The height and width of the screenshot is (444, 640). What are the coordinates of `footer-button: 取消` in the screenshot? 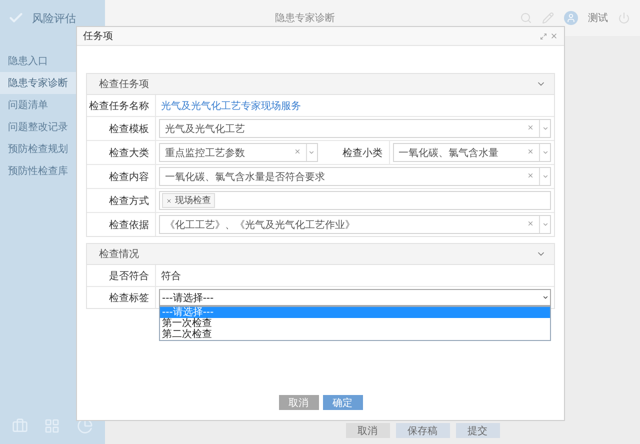 It's located at (368, 430).